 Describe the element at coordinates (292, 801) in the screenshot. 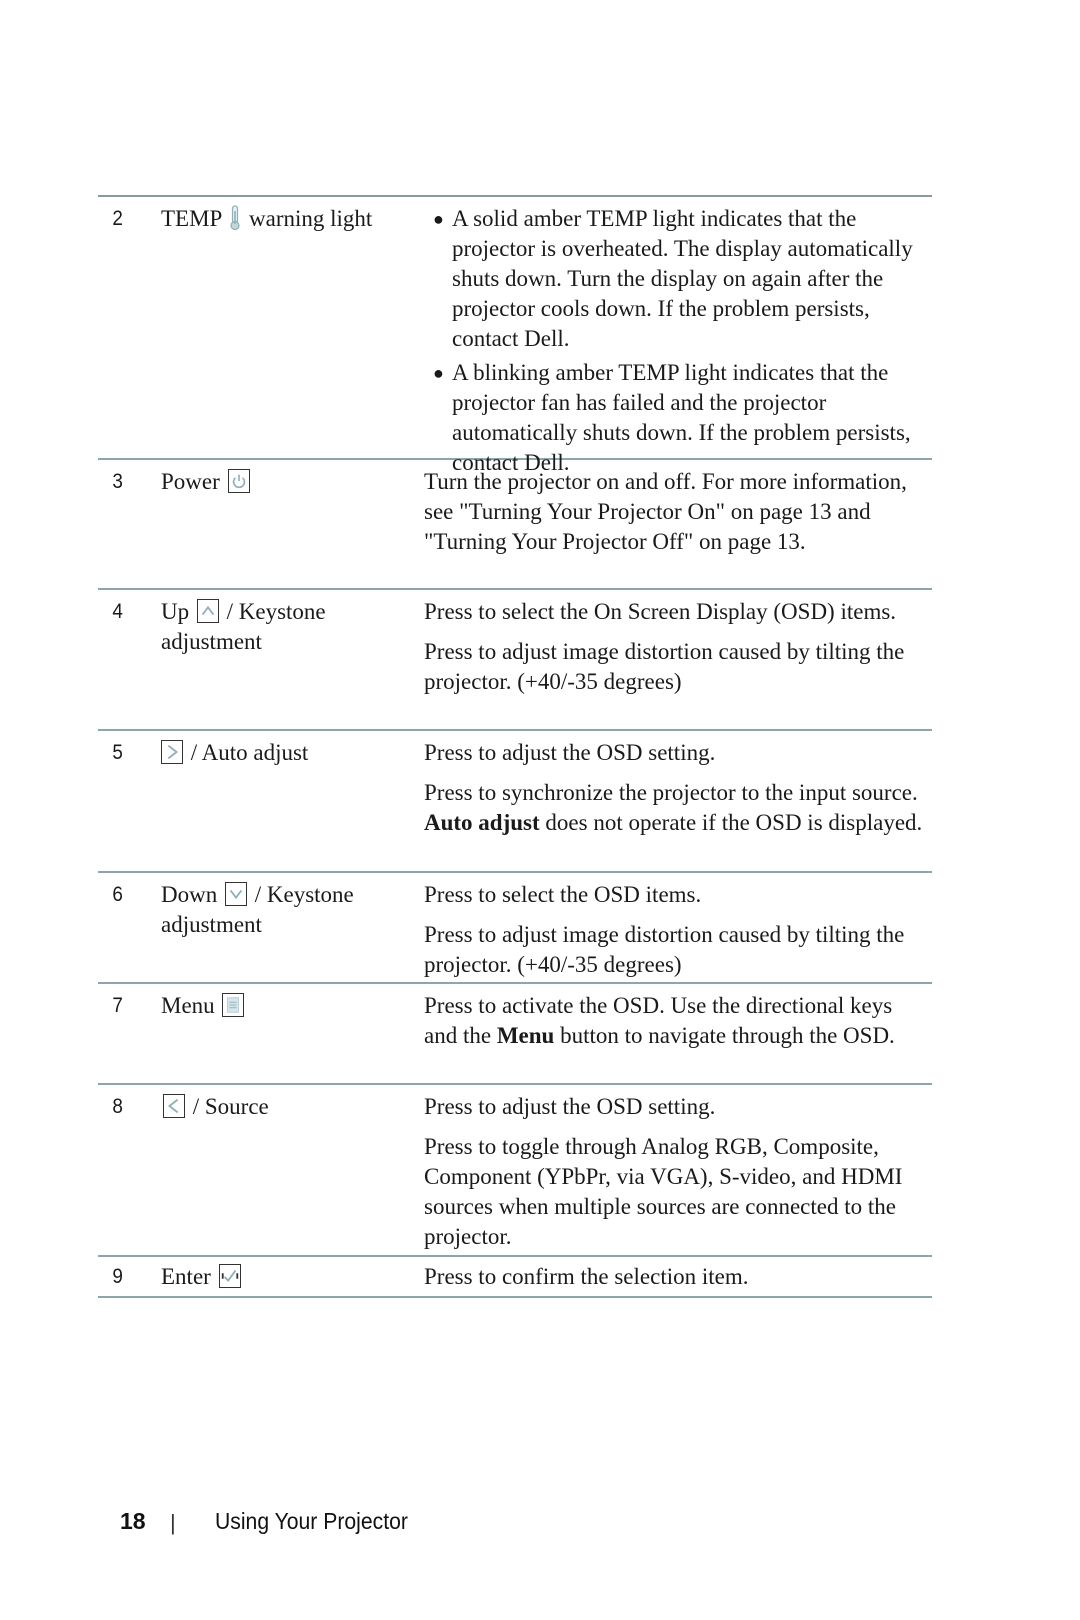

I see `row-label: / Auto adjust` at that location.